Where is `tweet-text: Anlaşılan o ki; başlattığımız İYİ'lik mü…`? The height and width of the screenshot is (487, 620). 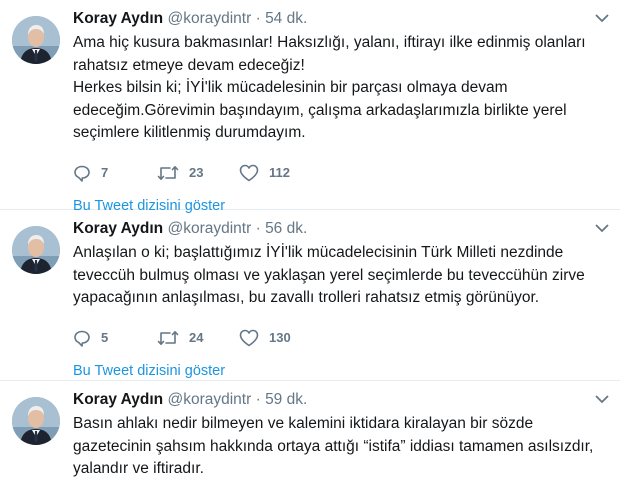
tweet-text: Anlaşılan o ki; başlattığımız İYİ'lik mü… is located at coordinates (340, 276).